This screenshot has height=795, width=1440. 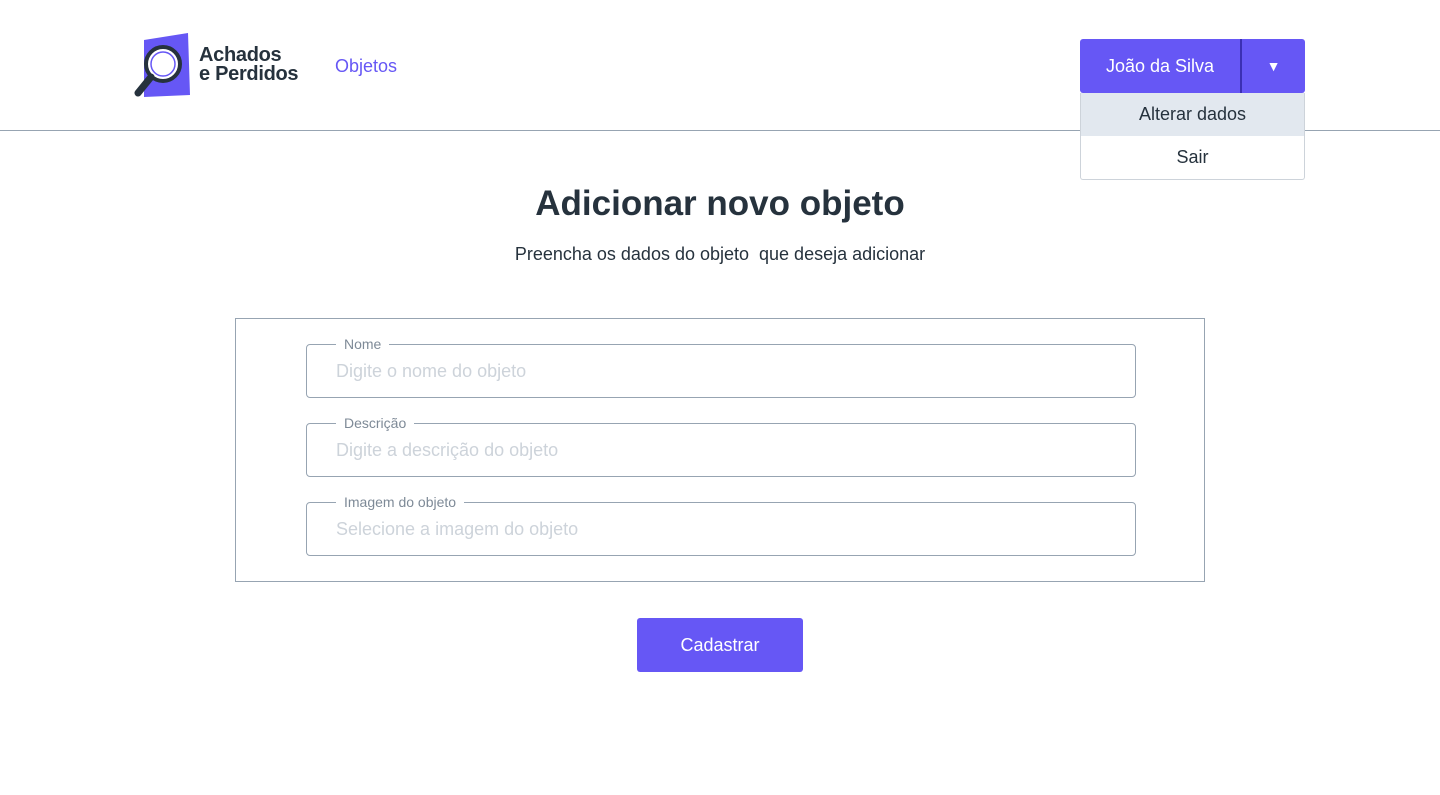 I want to click on description-field: Descrição, so click(x=721, y=446).